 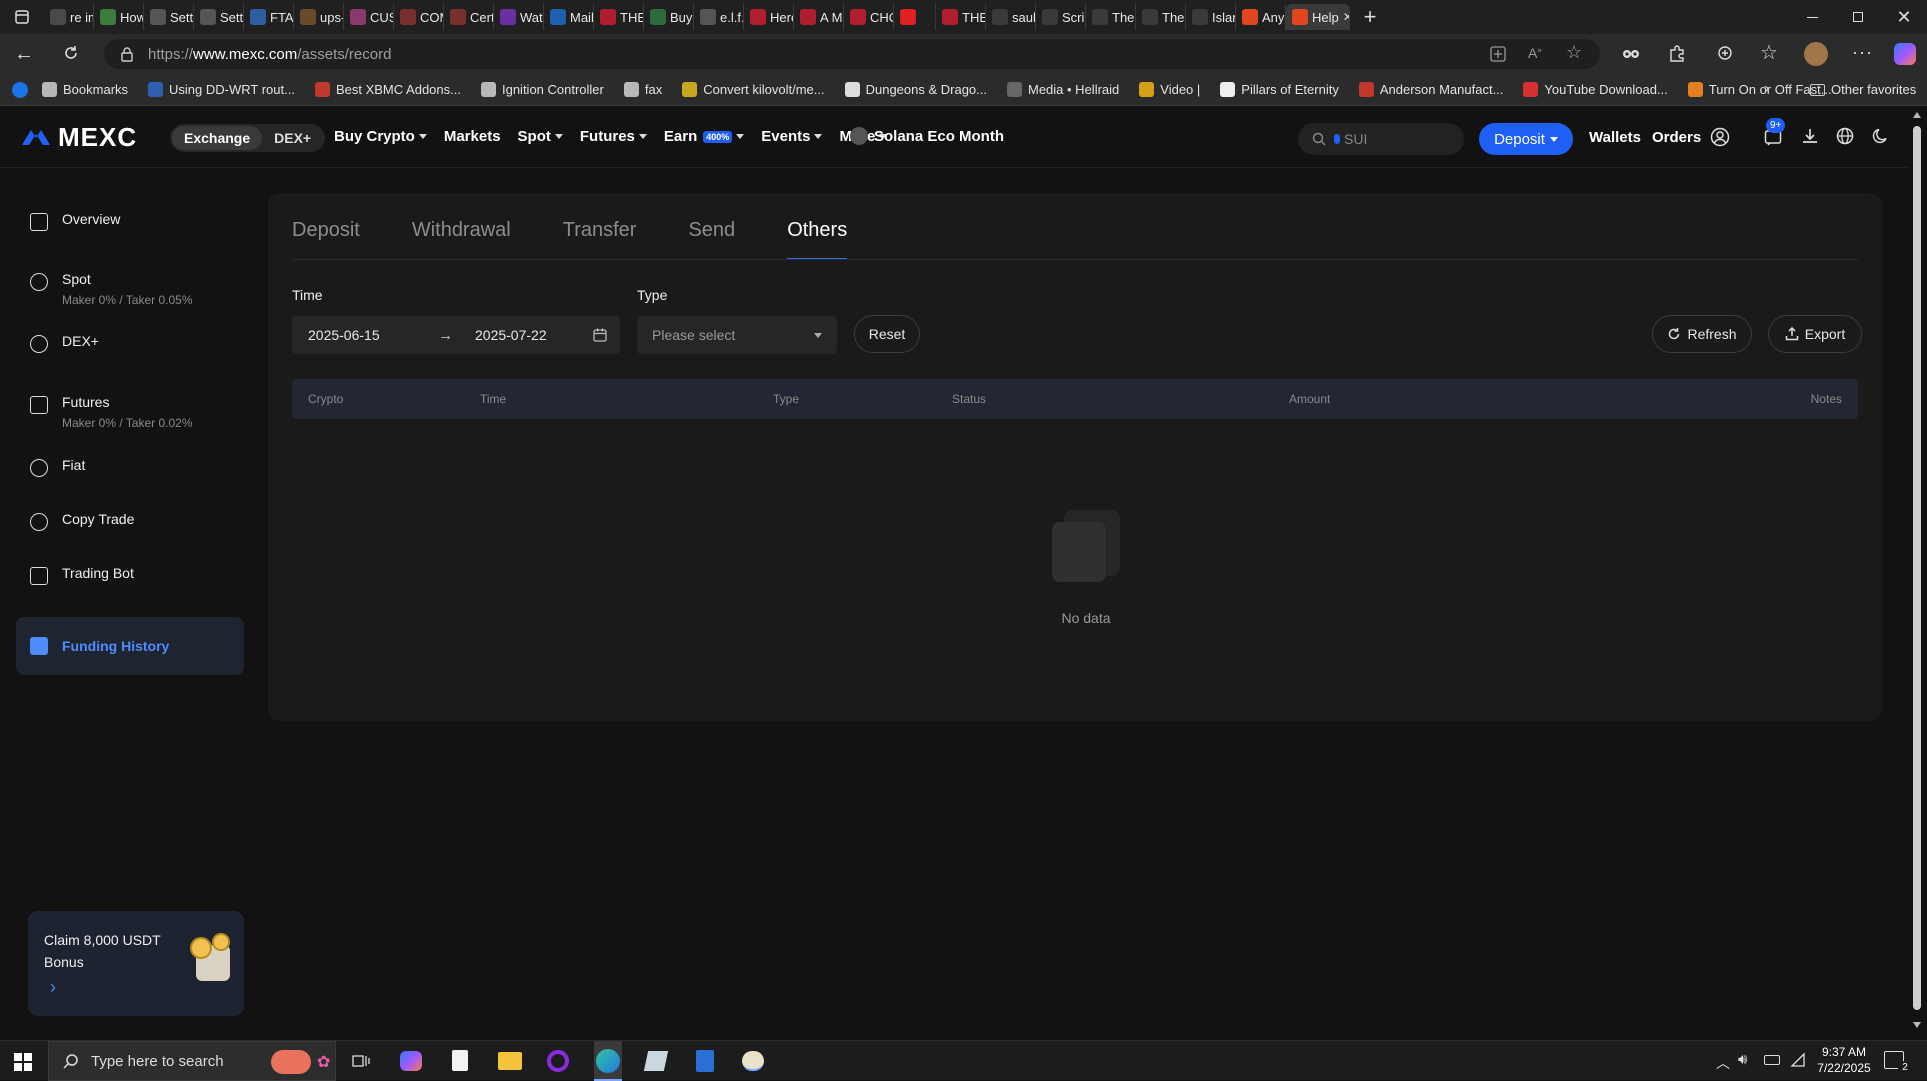 I want to click on browser-tab: Setti, so click(x=219, y=17).